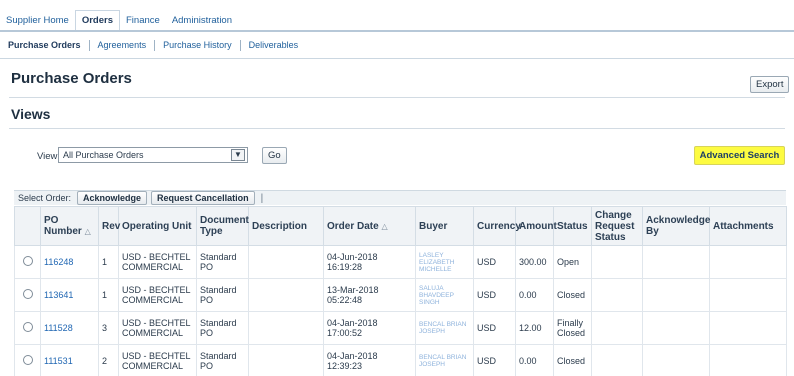 The image size is (794, 376). I want to click on subtab-purchase-orders: Purchase Orders, so click(48, 45).